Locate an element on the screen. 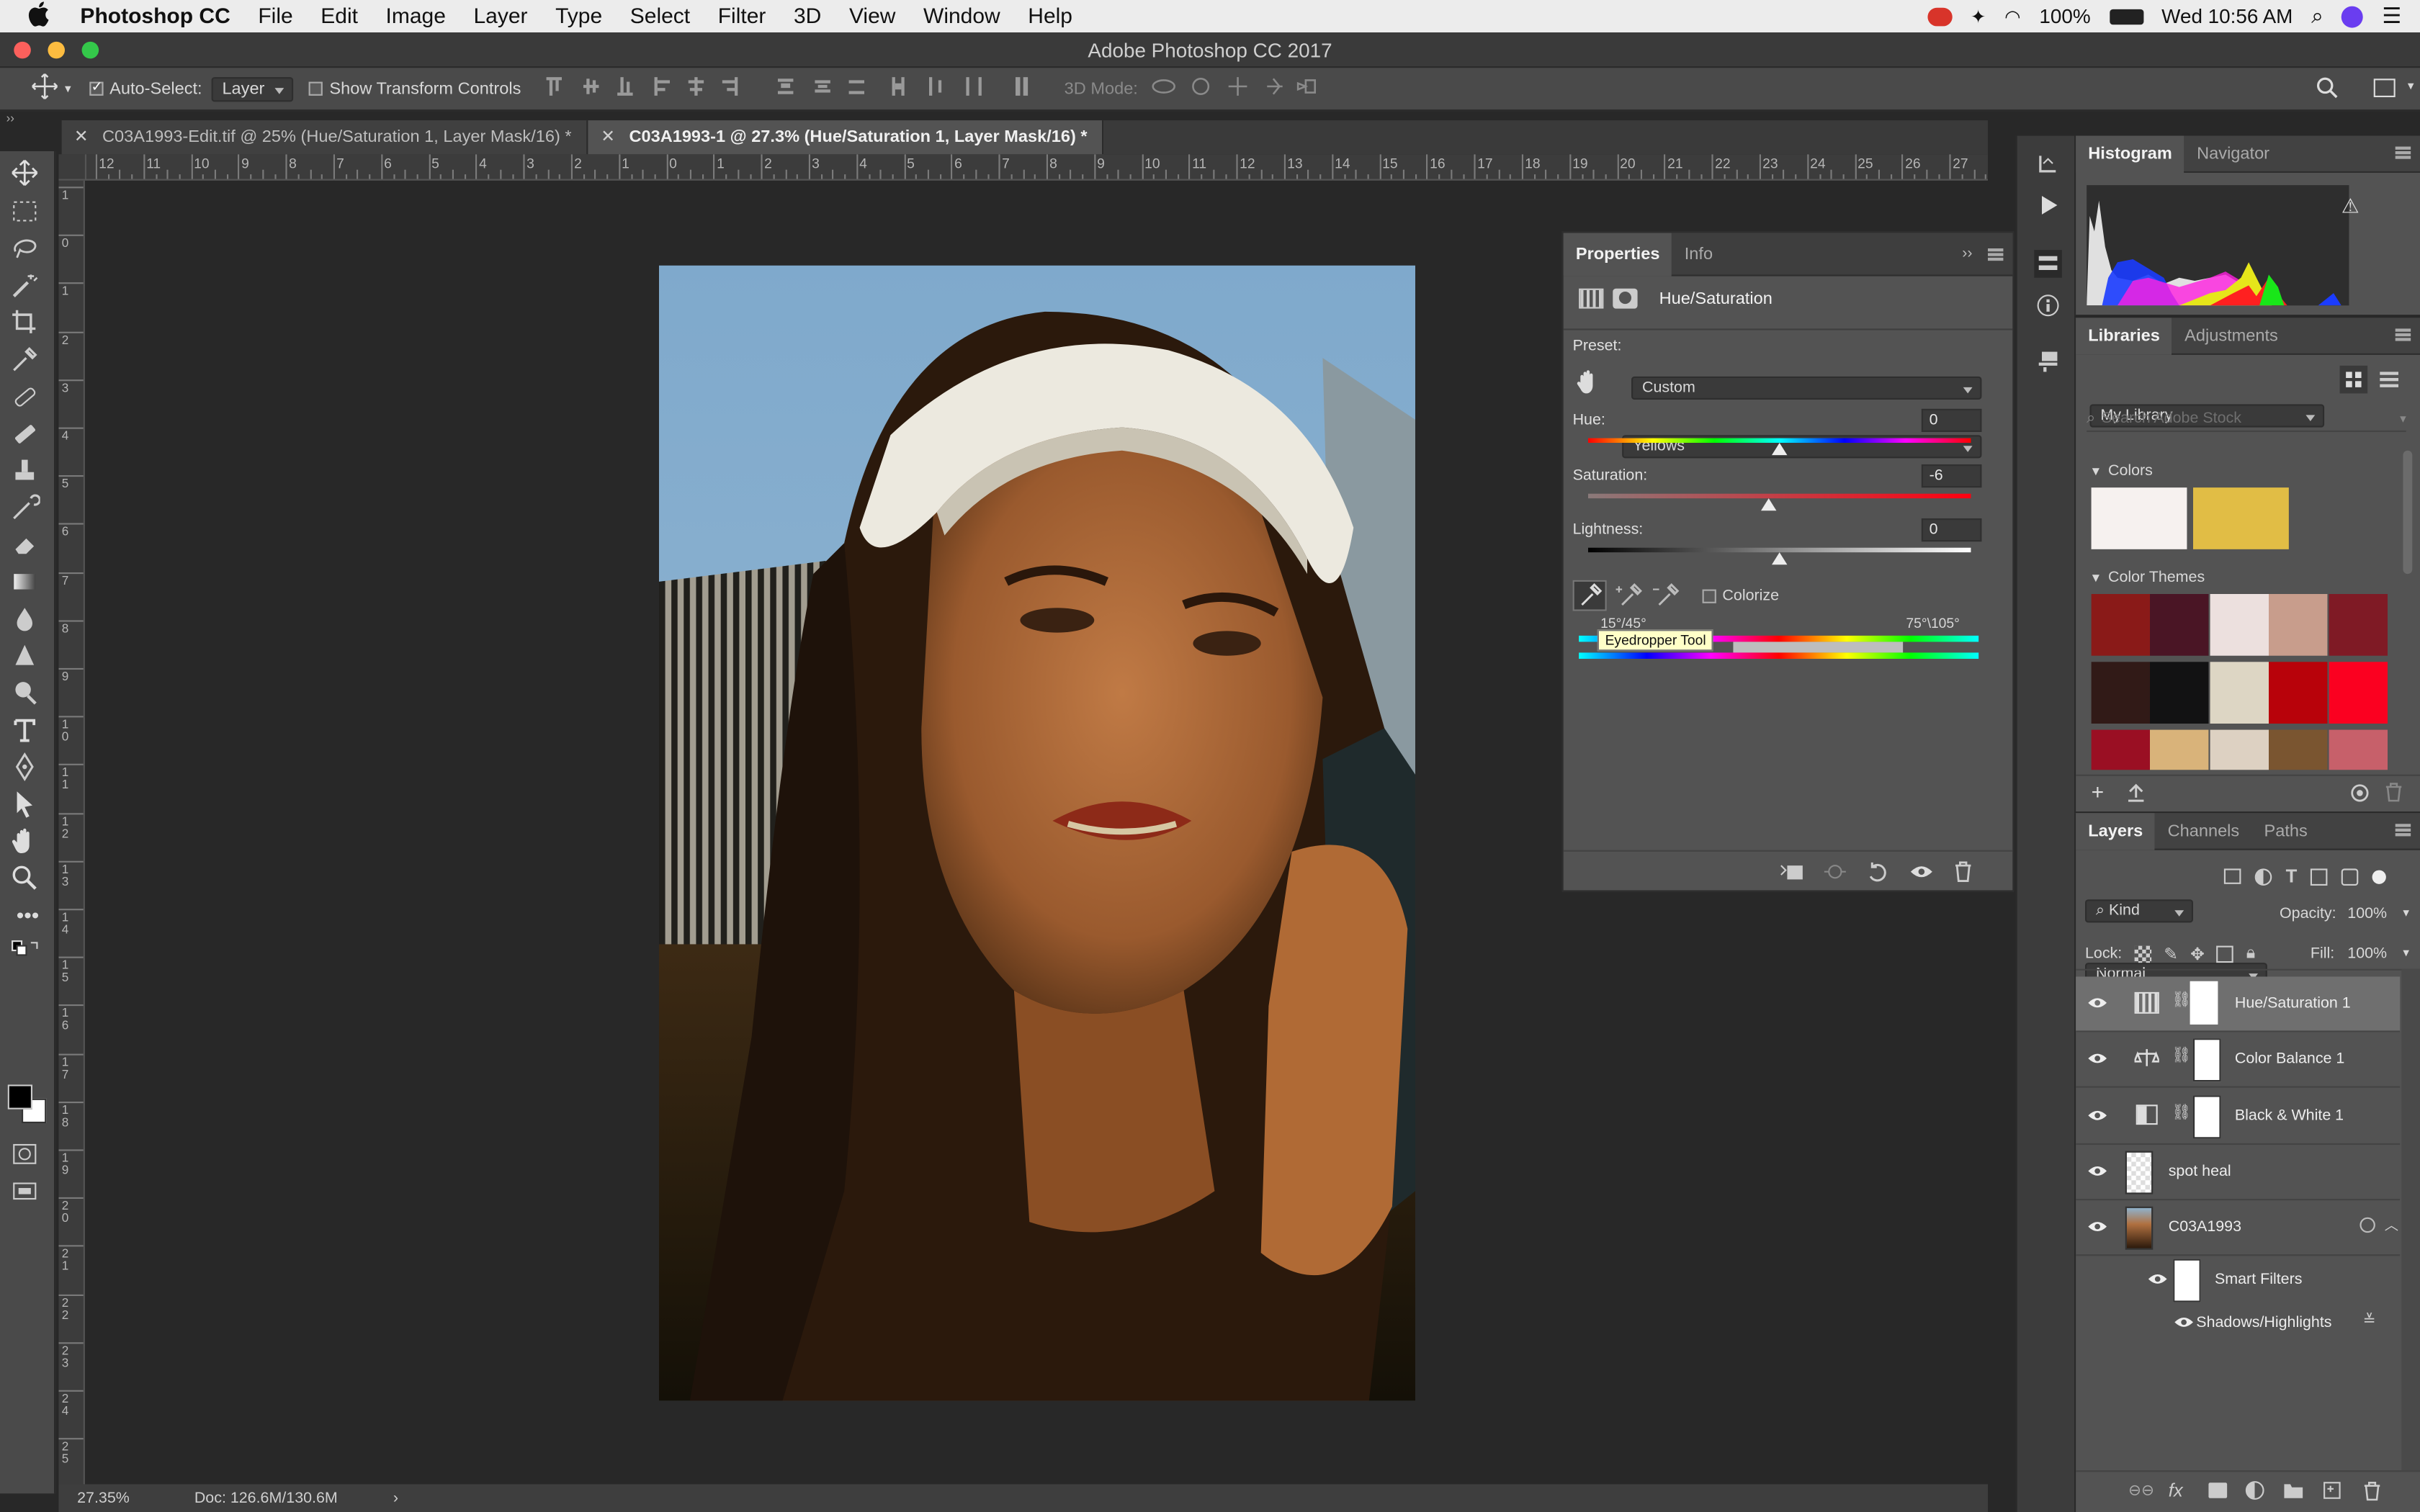 The height and width of the screenshot is (1512, 2420). layer-mask-thumbnail is located at coordinates (2204, 1003).